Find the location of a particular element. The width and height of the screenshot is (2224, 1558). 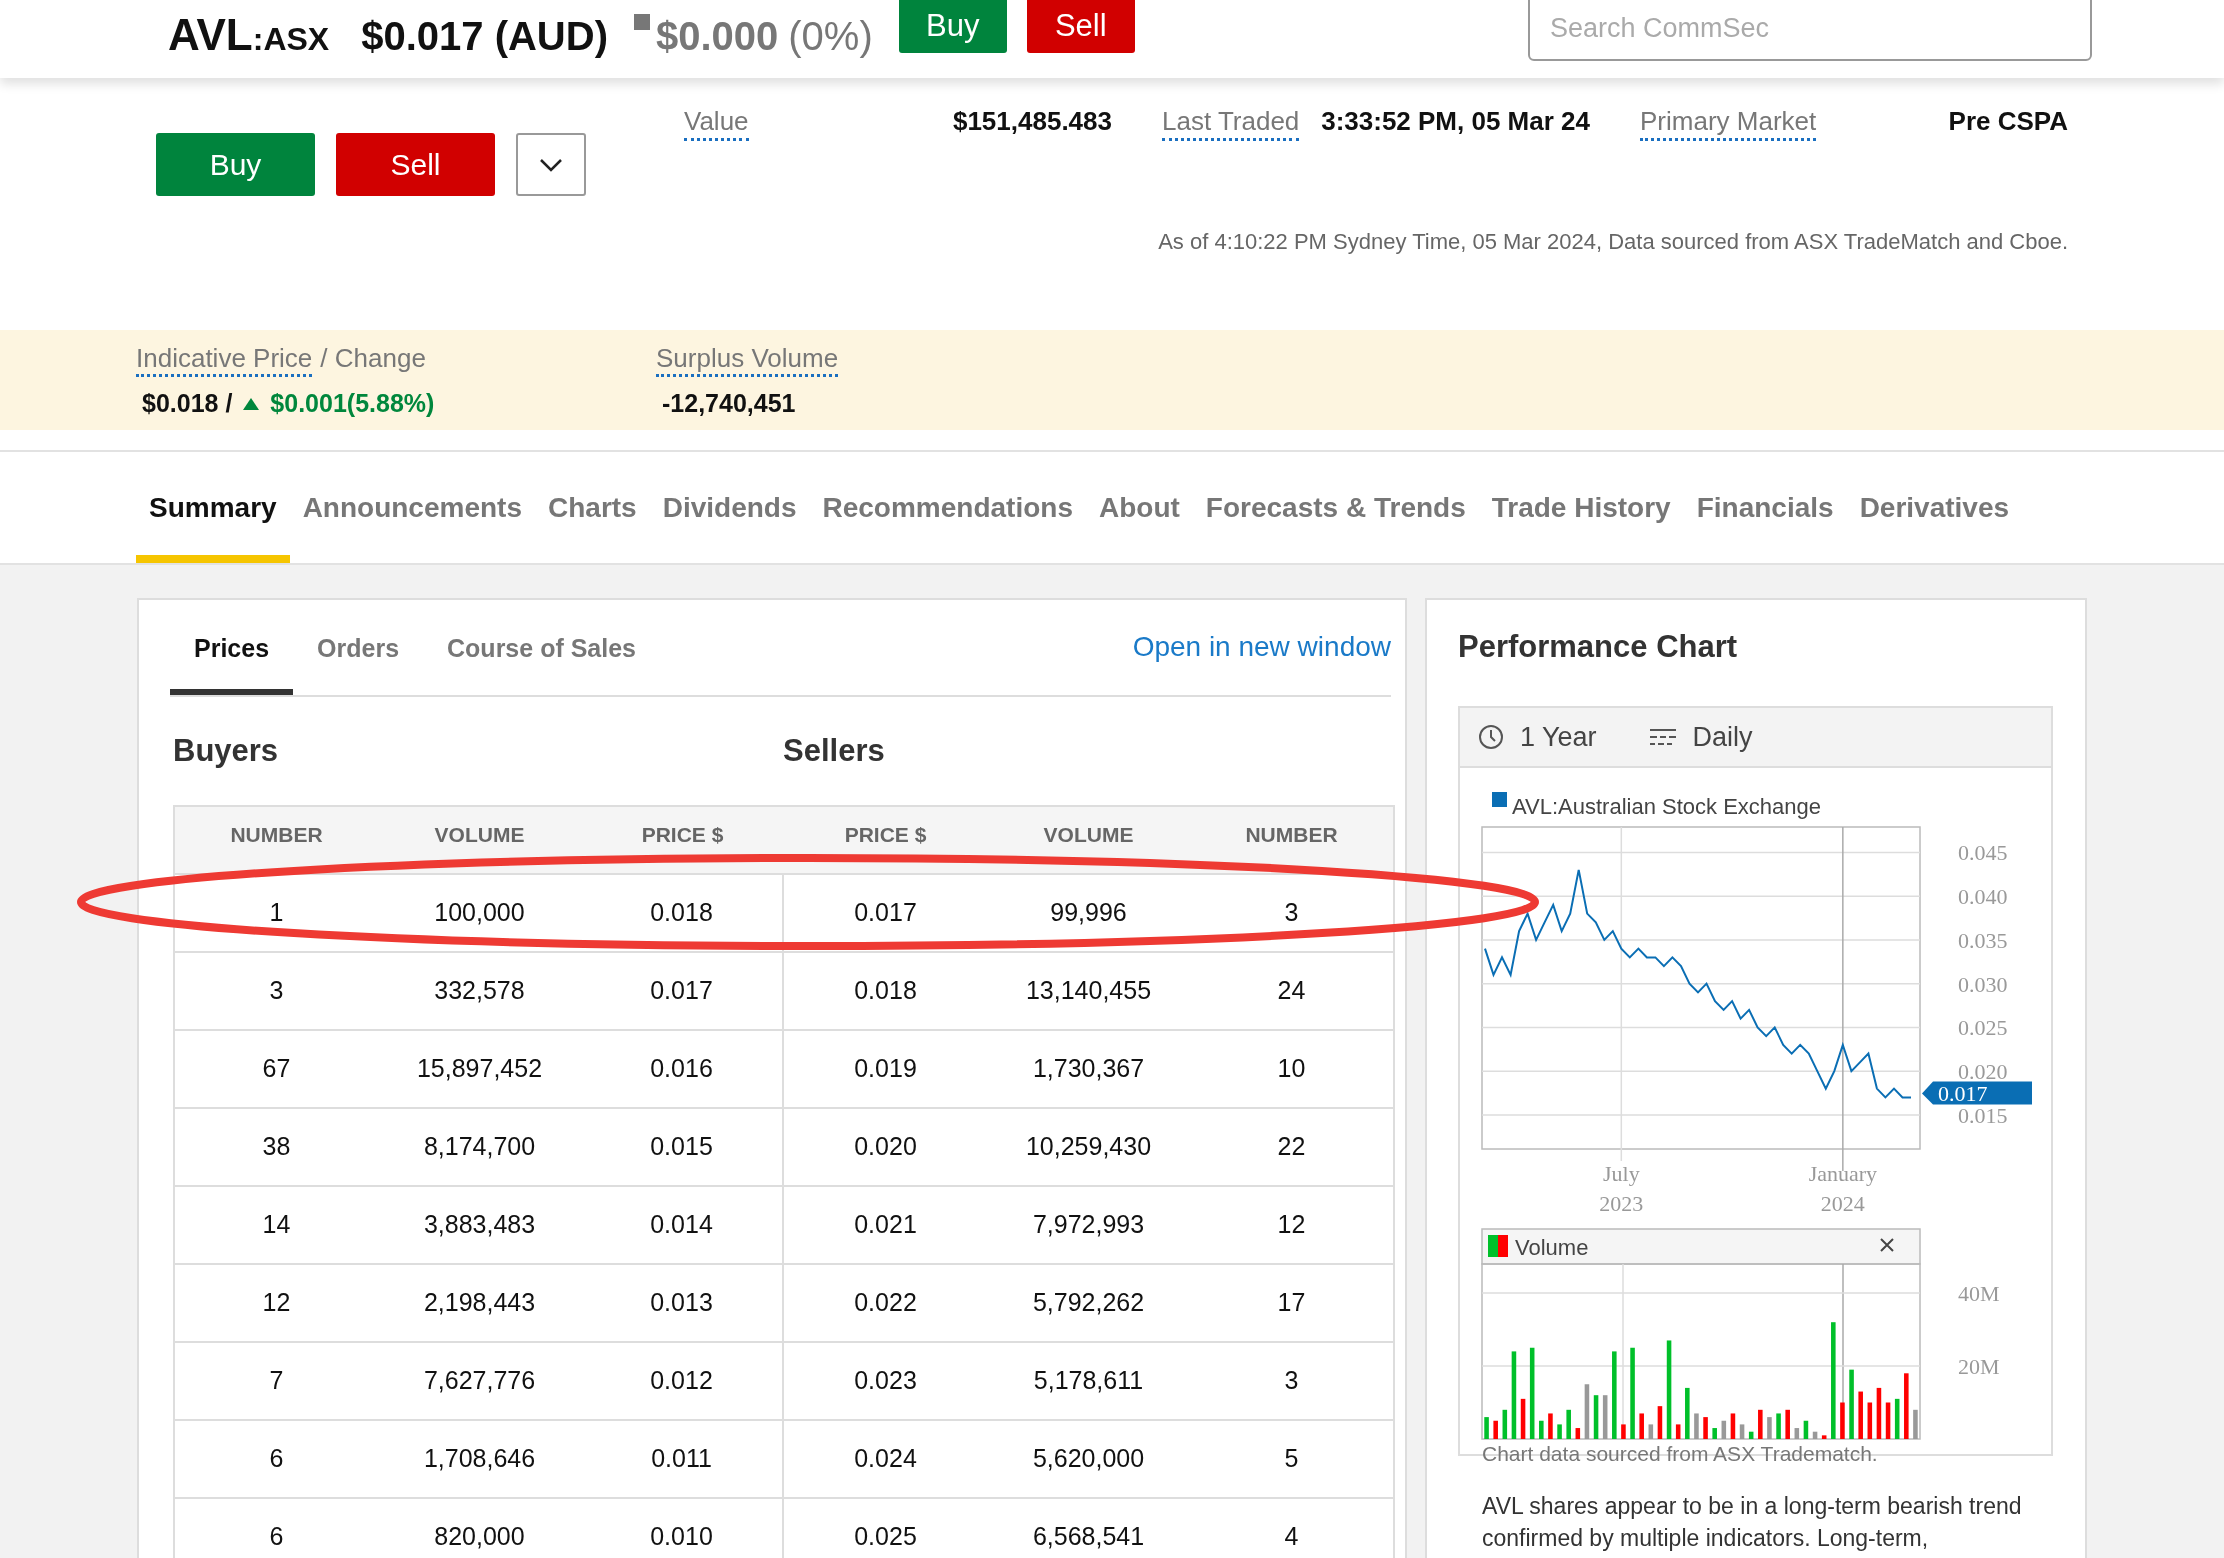

clock-icon is located at coordinates (1491, 737).